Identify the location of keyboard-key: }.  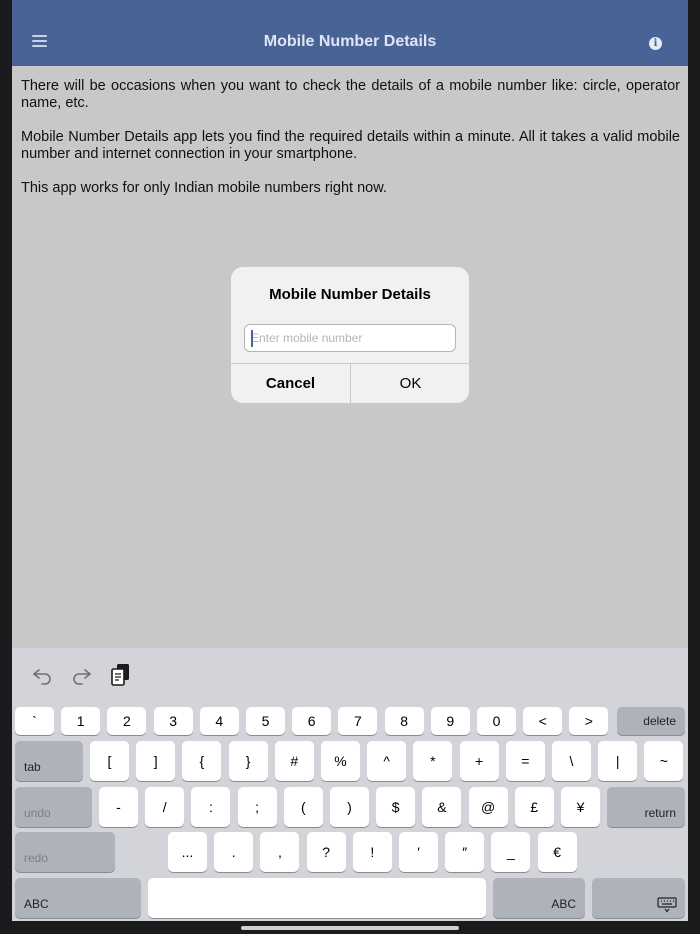
(248, 761).